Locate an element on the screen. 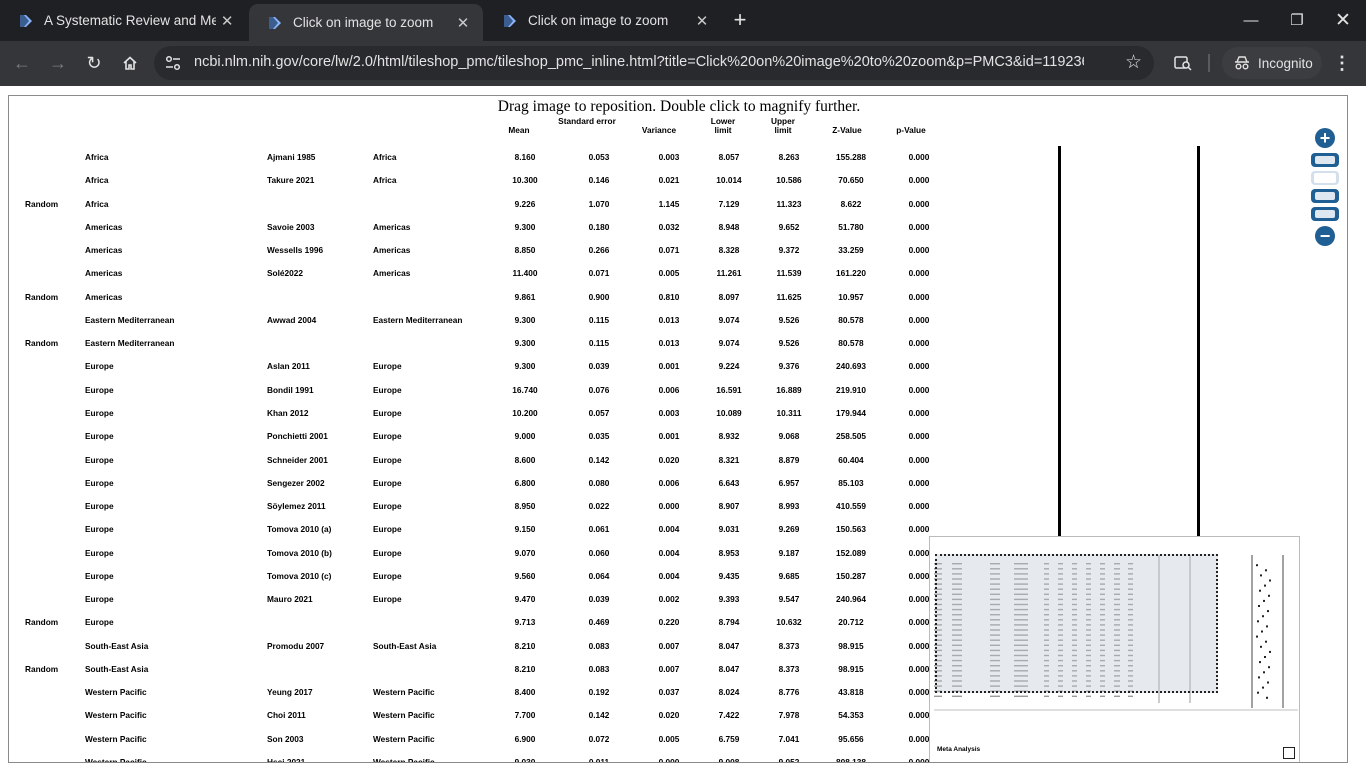 This screenshot has width=1366, height=768. cell-variance: 0.004 is located at coordinates (669, 575).